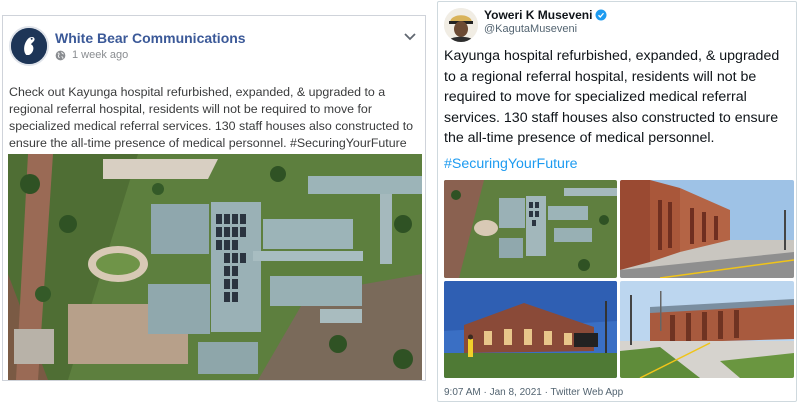 This screenshot has height=403, width=800. What do you see at coordinates (538, 15) in the screenshot?
I see `author-name: Yoweri K Museveni` at bounding box center [538, 15].